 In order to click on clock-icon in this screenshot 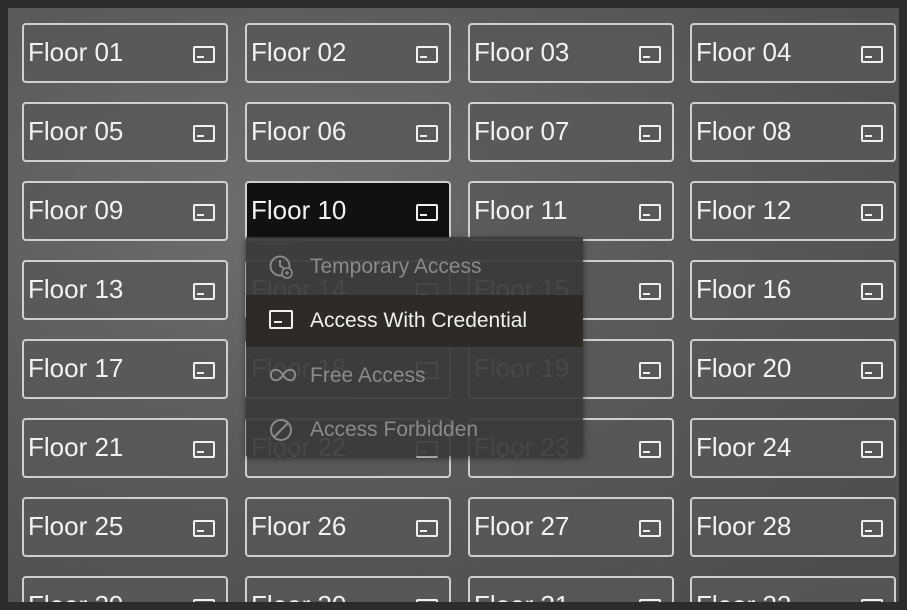, I will do `click(281, 270)`.